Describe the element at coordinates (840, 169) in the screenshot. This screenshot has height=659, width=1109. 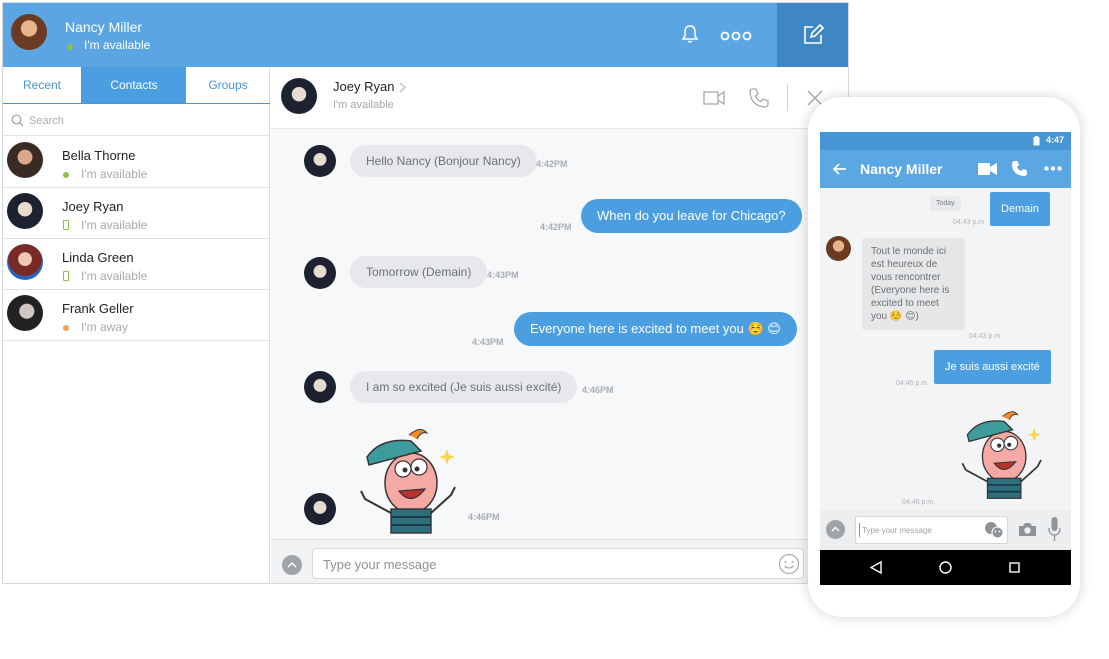
I see `back-arrow-icon` at that location.